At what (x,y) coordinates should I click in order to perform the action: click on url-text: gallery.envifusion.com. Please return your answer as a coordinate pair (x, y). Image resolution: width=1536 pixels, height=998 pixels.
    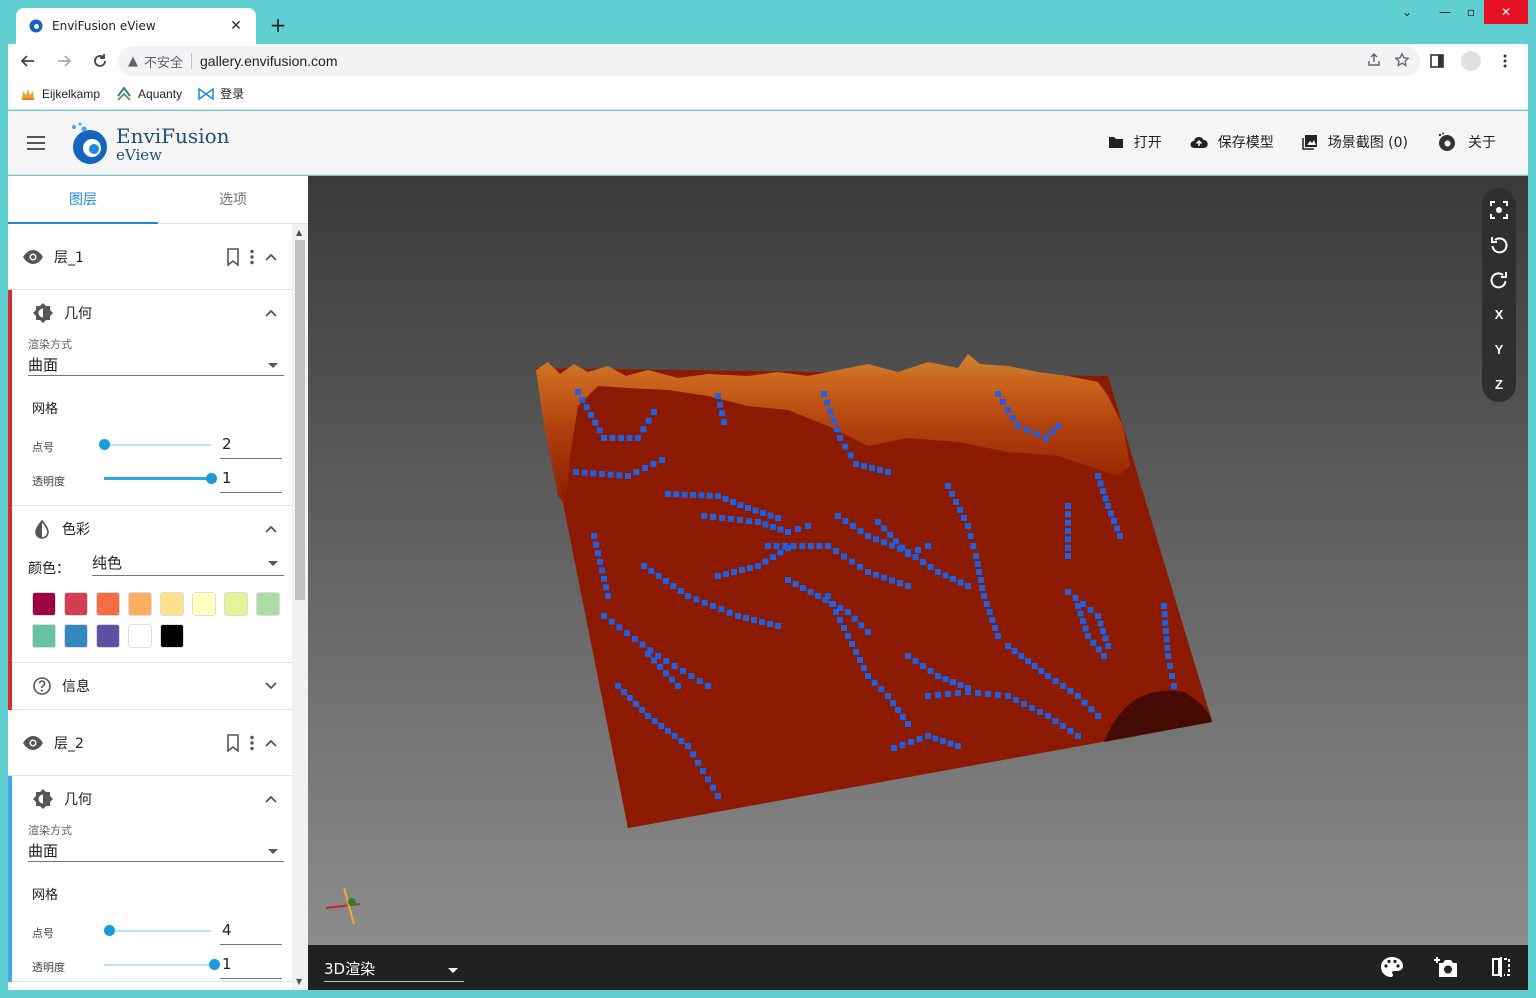
    Looking at the image, I should click on (268, 61).